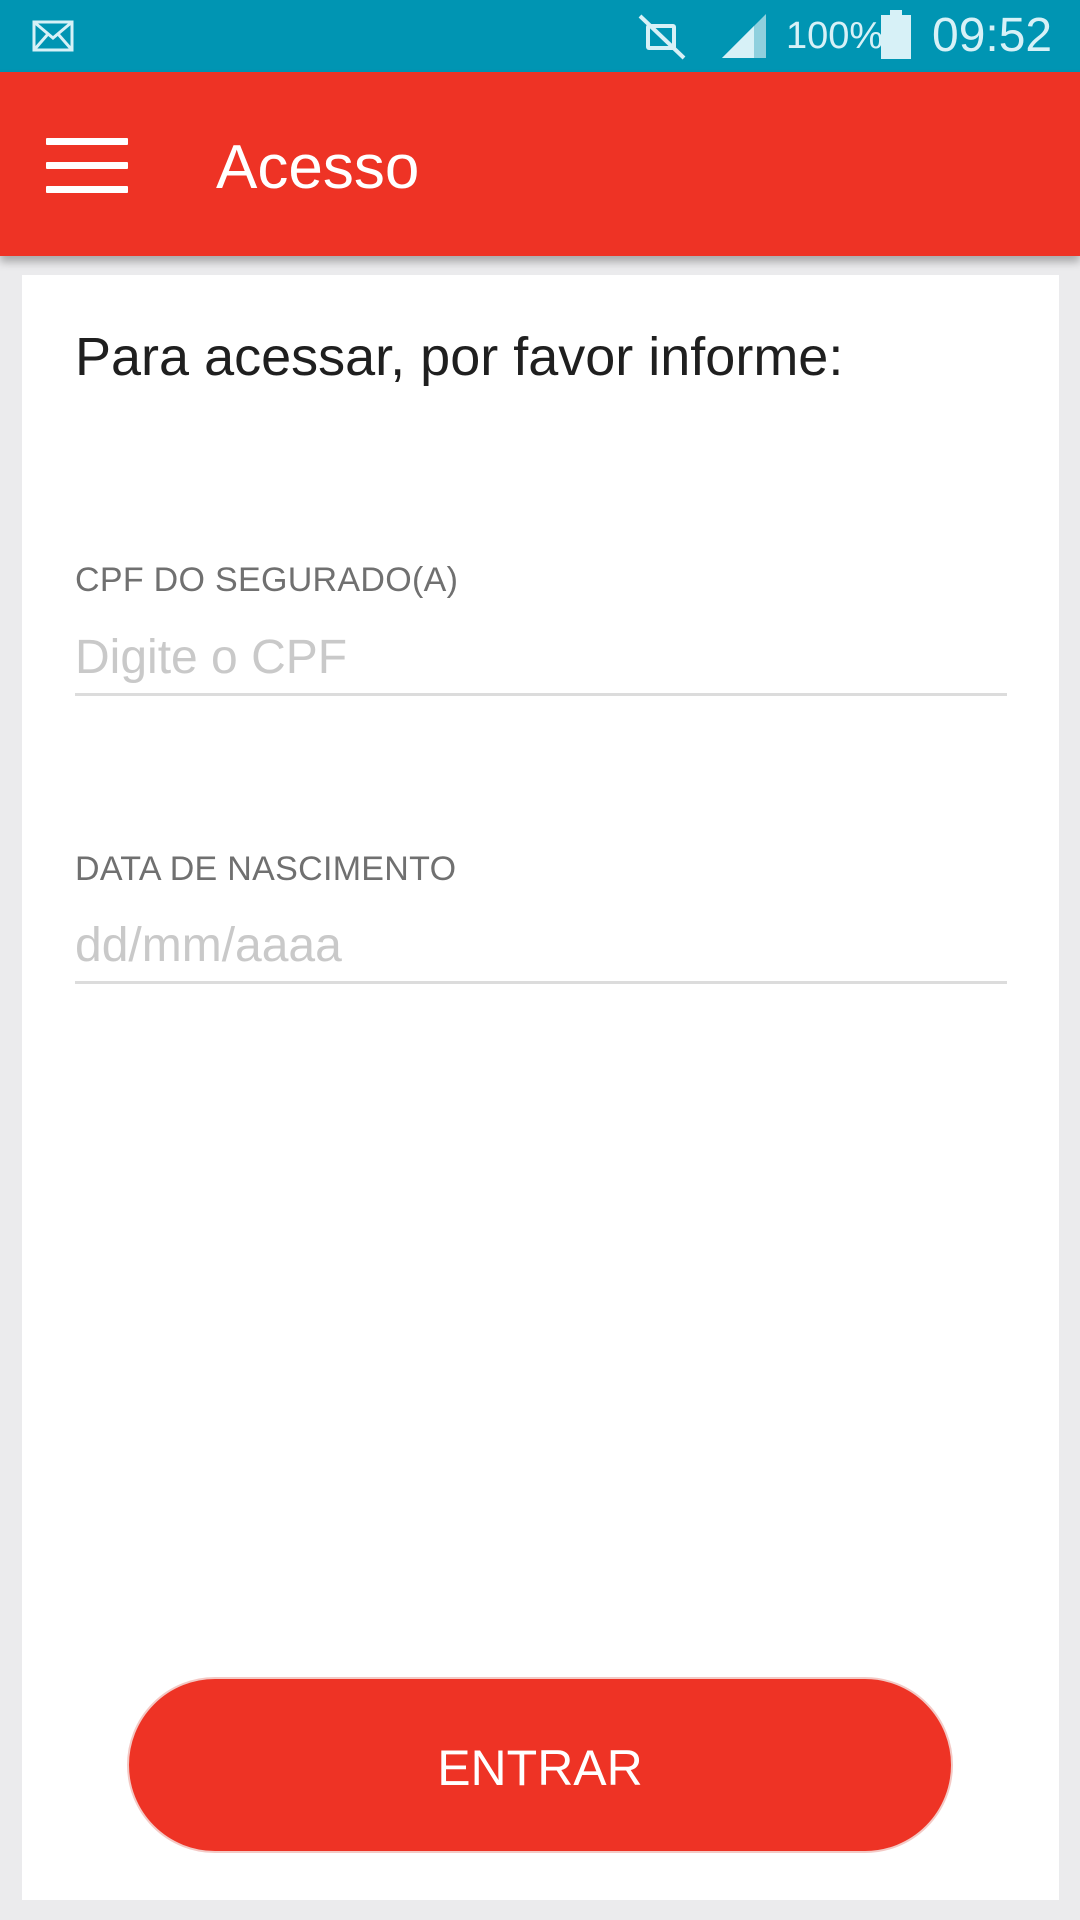 This screenshot has height=1920, width=1080. Describe the element at coordinates (318, 167) in the screenshot. I see `page-title: Acesso` at that location.